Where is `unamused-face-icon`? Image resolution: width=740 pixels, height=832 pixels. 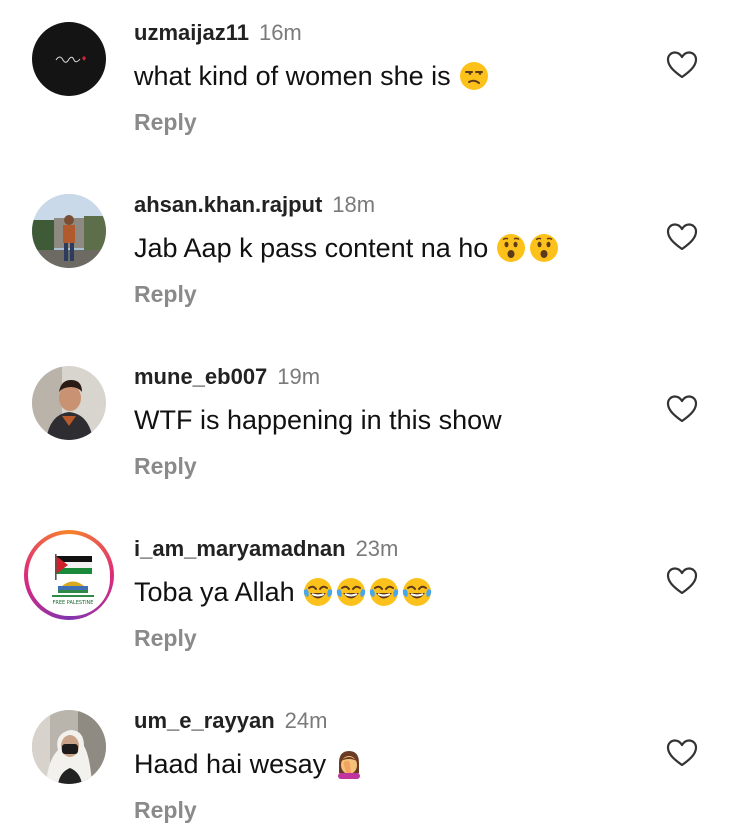
unamused-face-icon is located at coordinates (473, 76).